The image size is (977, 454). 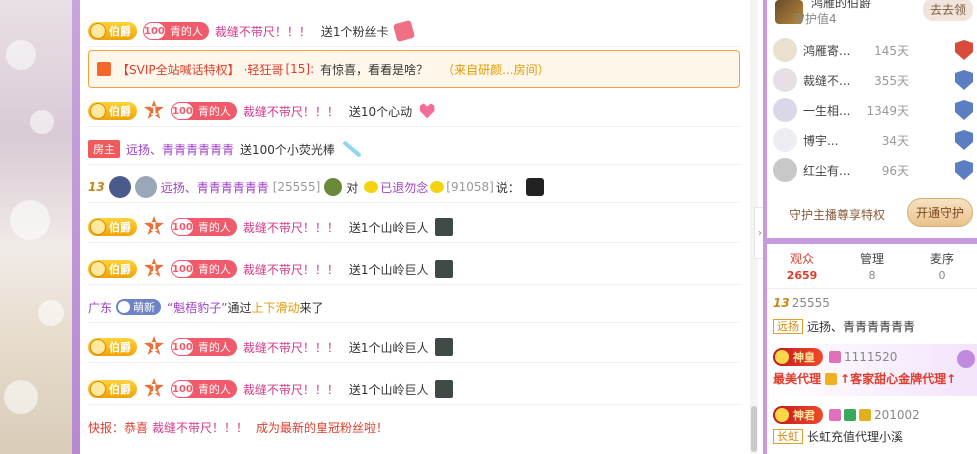 I want to click on viewer-item: 13 25555 远扬 远扬、青青青青青青, so click(x=872, y=318).